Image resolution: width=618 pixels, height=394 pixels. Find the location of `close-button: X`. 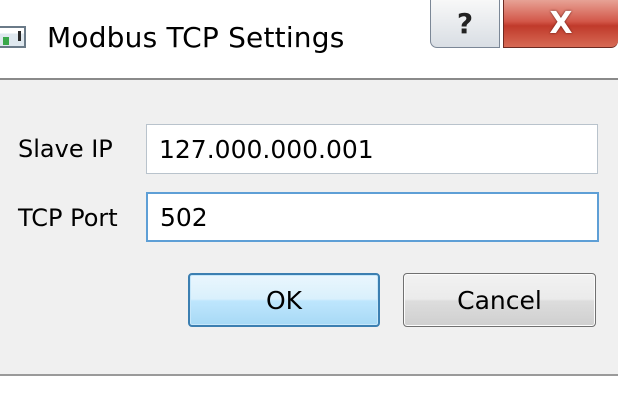

close-button: X is located at coordinates (560, 24).